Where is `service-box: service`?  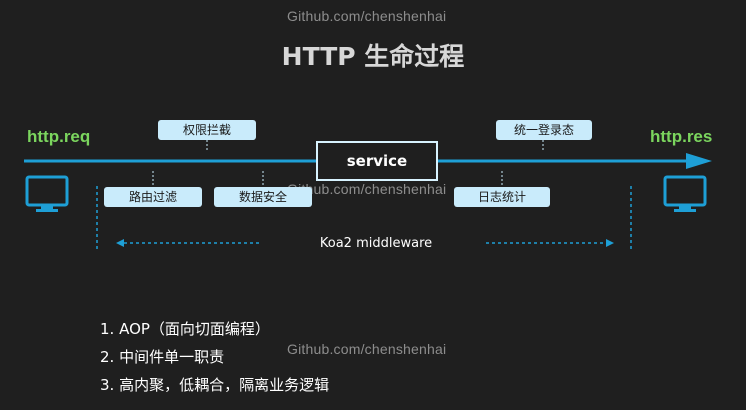
service-box: service is located at coordinates (377, 161).